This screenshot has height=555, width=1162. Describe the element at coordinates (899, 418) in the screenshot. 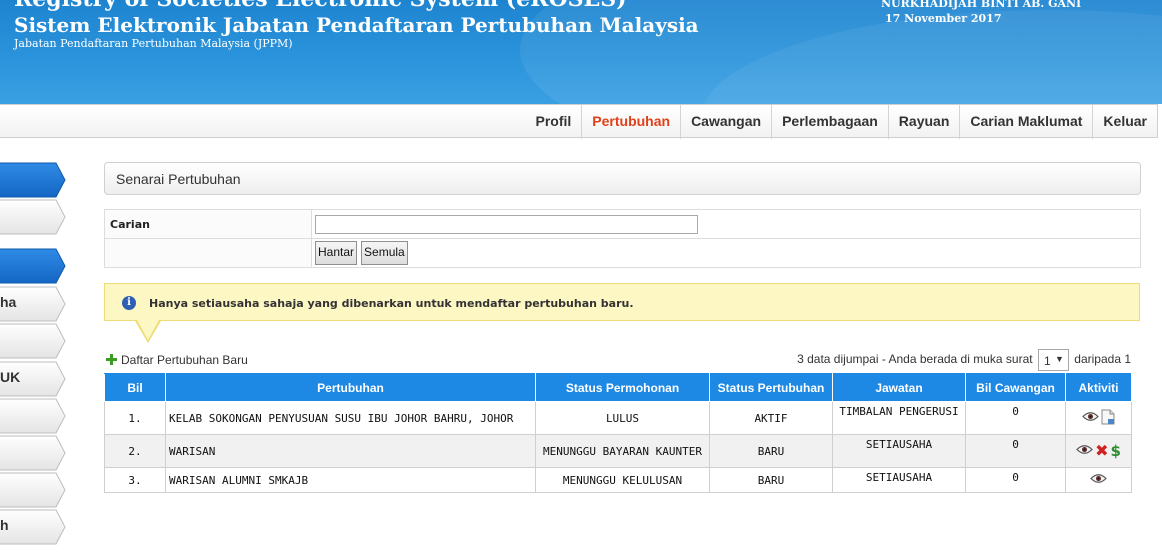

I see `cell-jawatan: TIMBALAN PENGERUSI` at that location.